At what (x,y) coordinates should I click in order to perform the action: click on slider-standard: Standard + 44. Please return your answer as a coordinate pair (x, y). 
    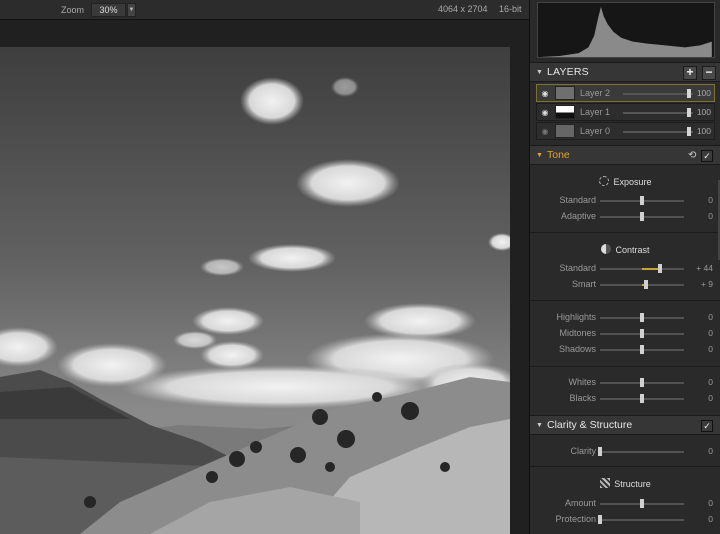
    Looking at the image, I should click on (625, 268).